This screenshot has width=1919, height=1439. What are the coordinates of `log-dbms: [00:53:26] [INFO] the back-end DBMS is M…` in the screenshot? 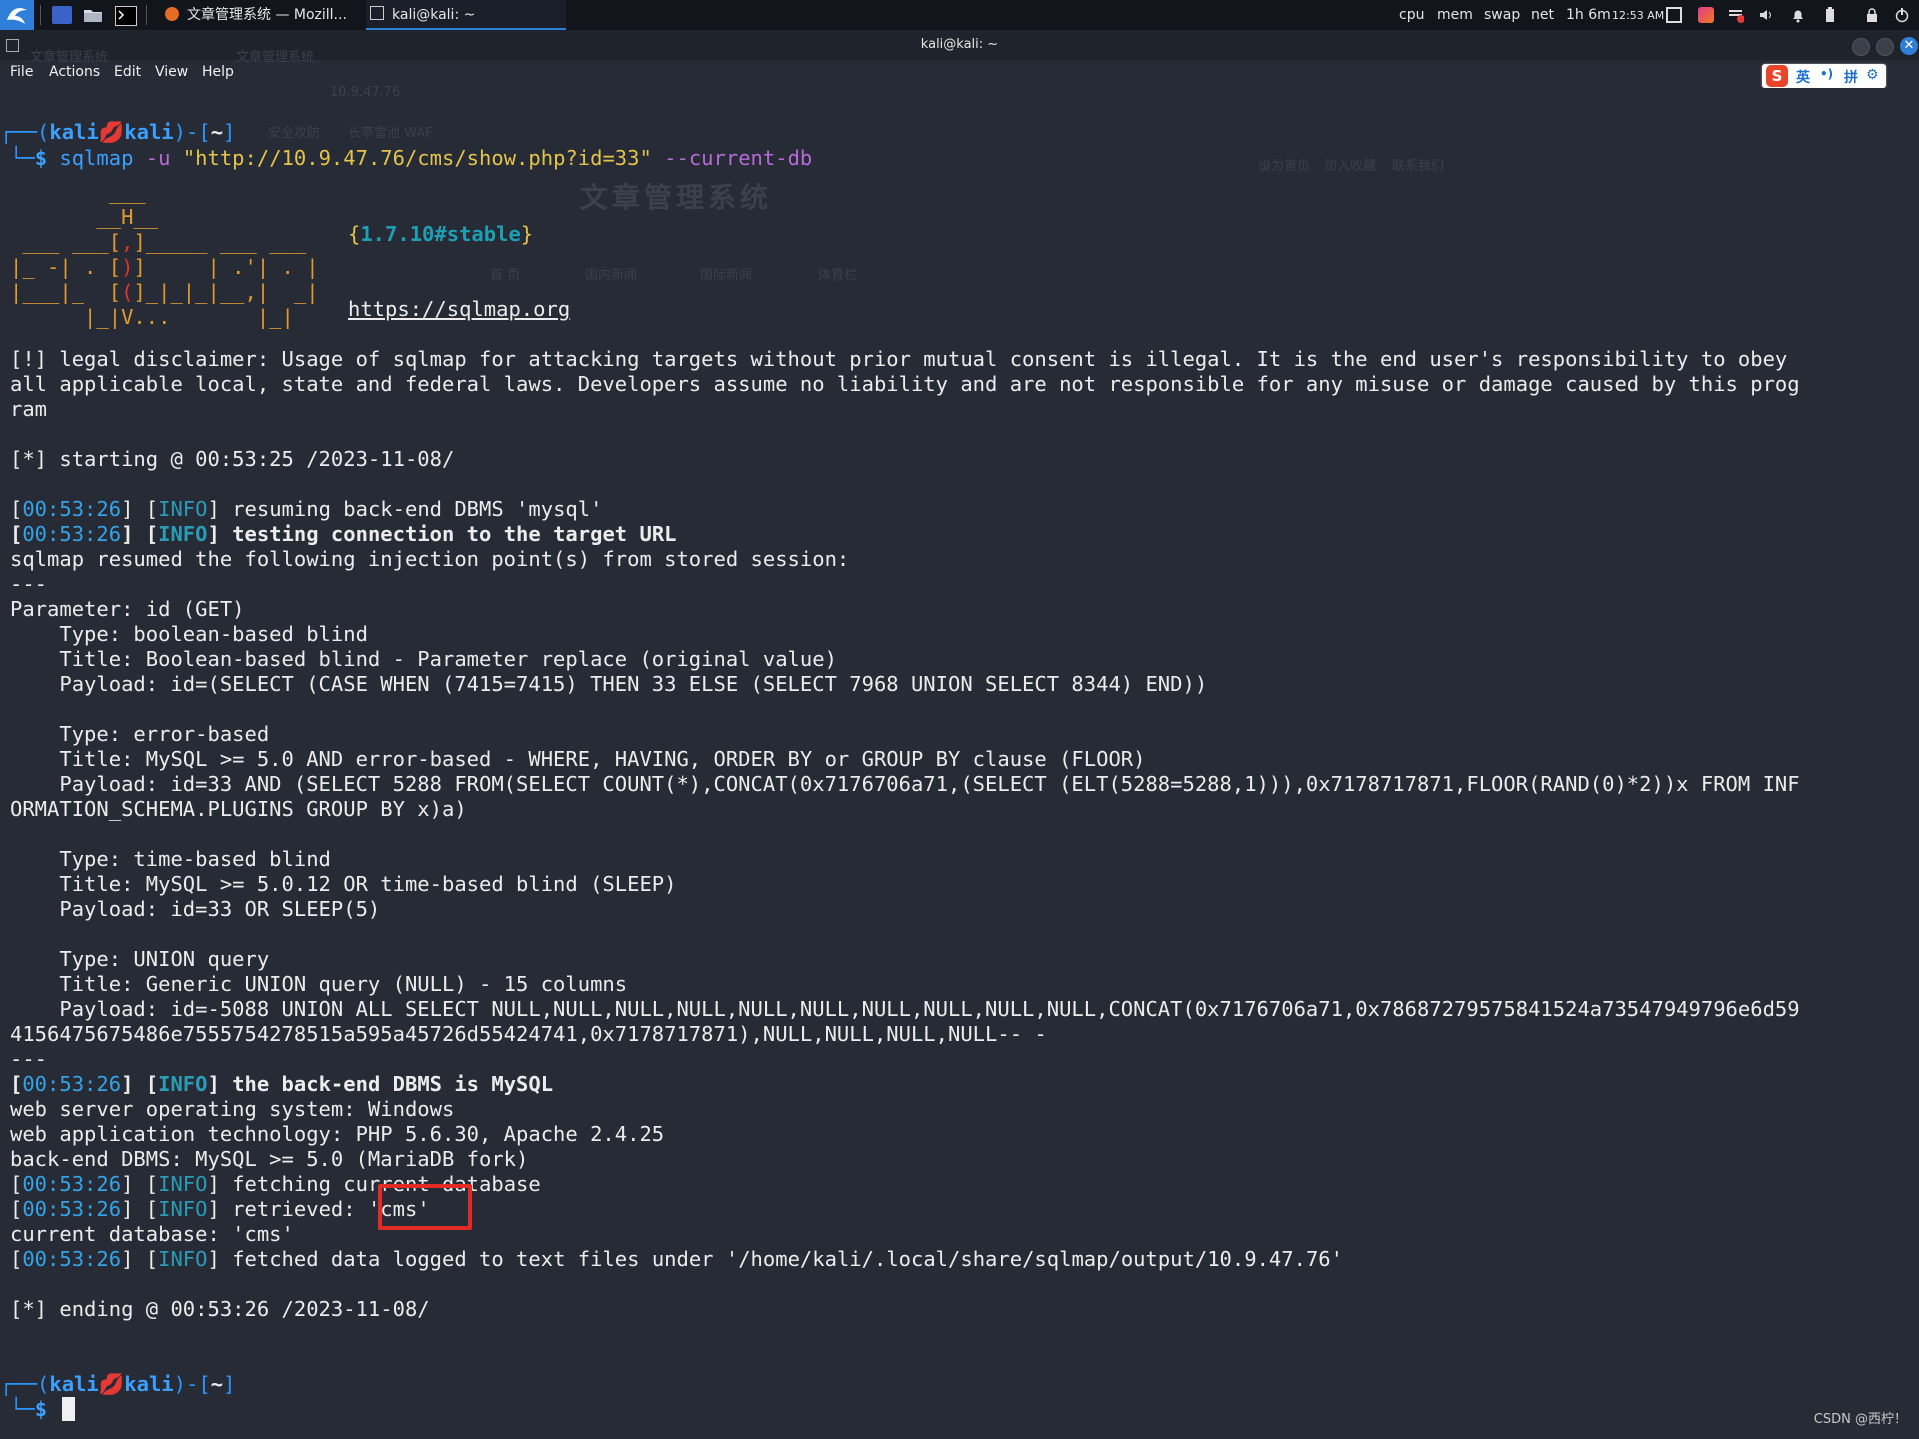 It's located at (282, 1084).